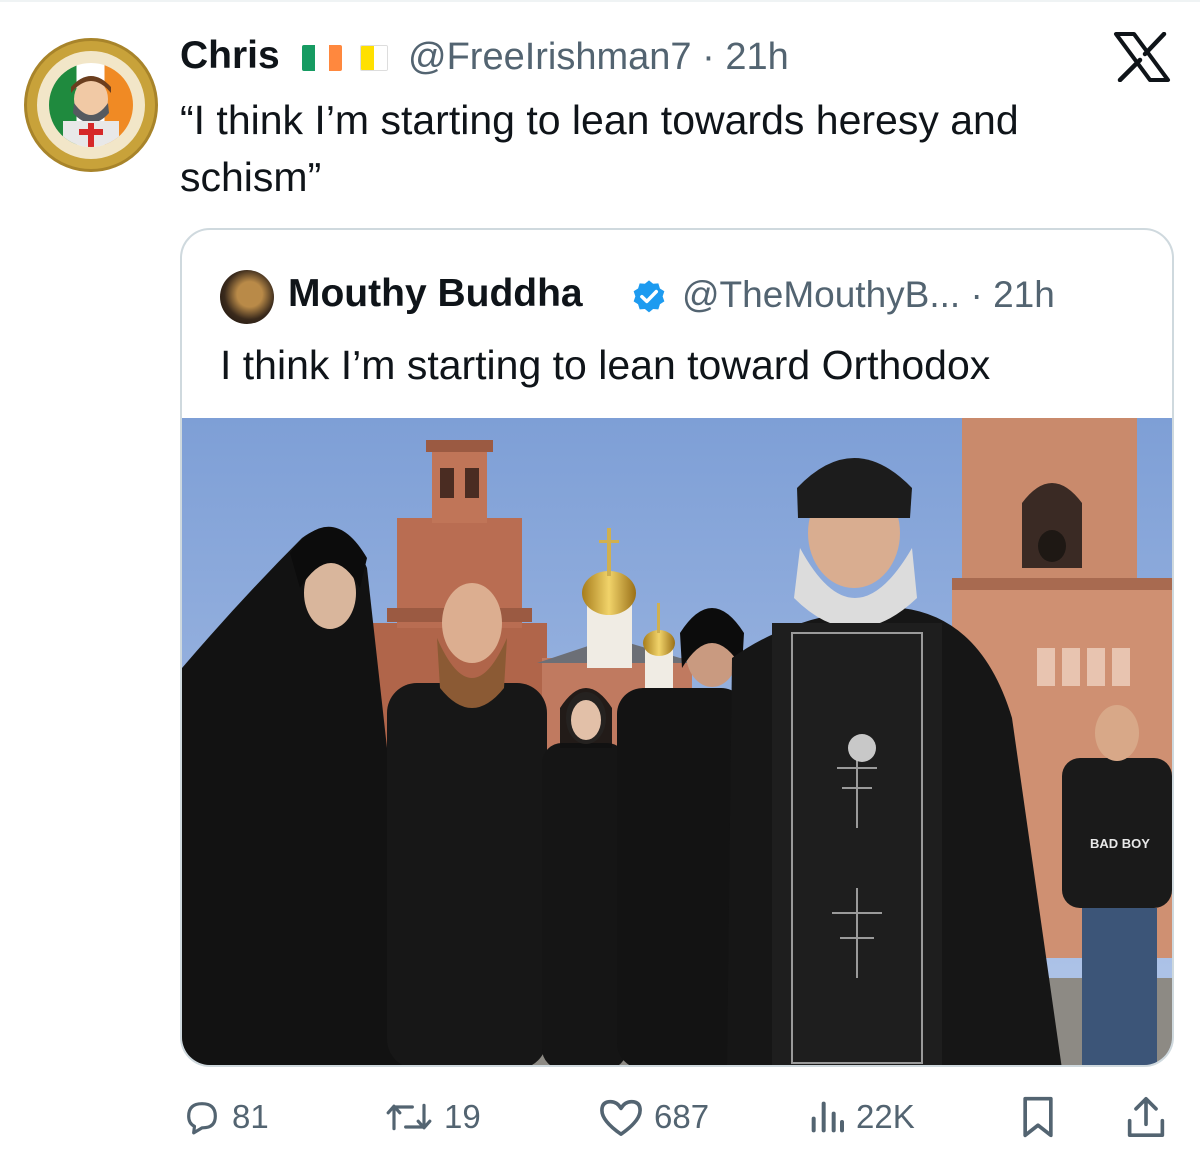 Image resolution: width=1200 pixels, height=1155 pixels. Describe the element at coordinates (621, 1117) in the screenshot. I see `heart-icon` at that location.